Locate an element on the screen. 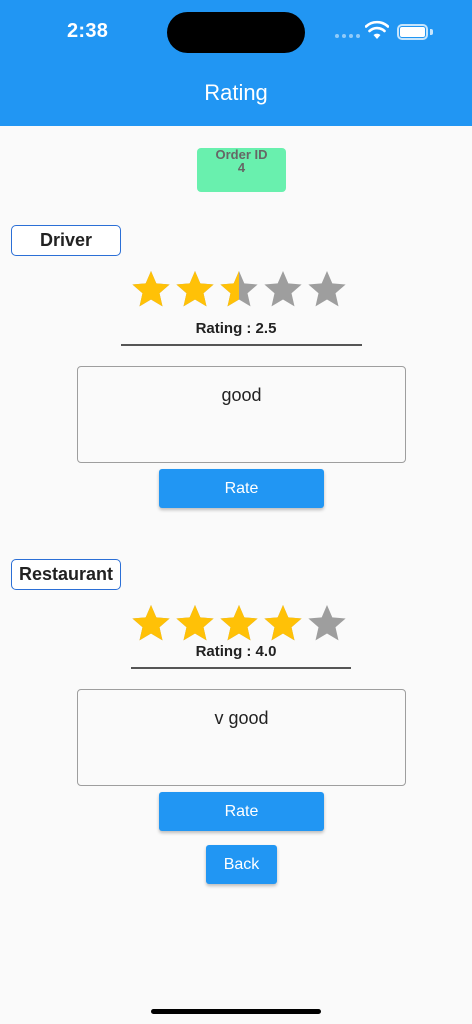 The image size is (472, 1024). restaurant-rating-text: Rating : 4.0 is located at coordinates (236, 651).